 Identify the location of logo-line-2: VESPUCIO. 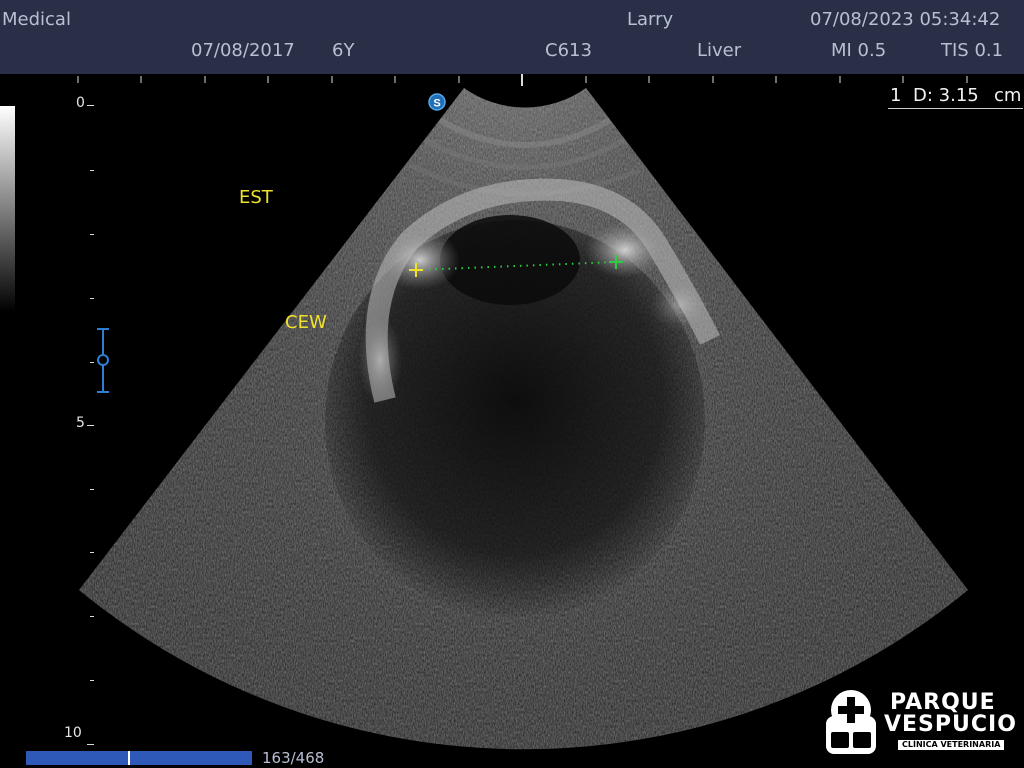
(950, 724).